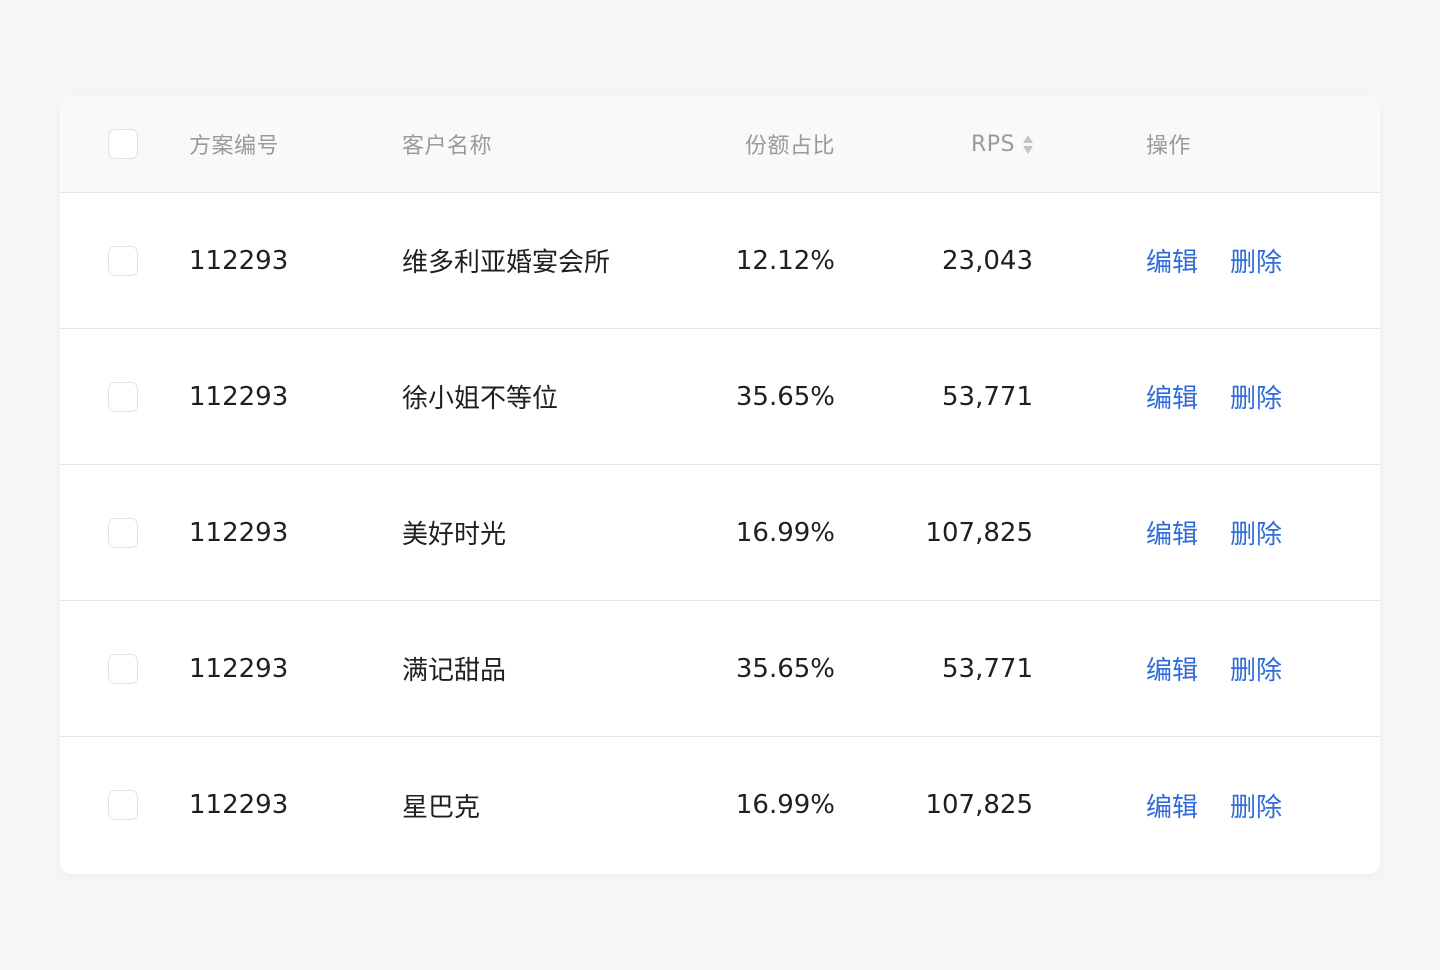 The image size is (1440, 970). I want to click on column-header-ops: 操作, so click(1169, 146).